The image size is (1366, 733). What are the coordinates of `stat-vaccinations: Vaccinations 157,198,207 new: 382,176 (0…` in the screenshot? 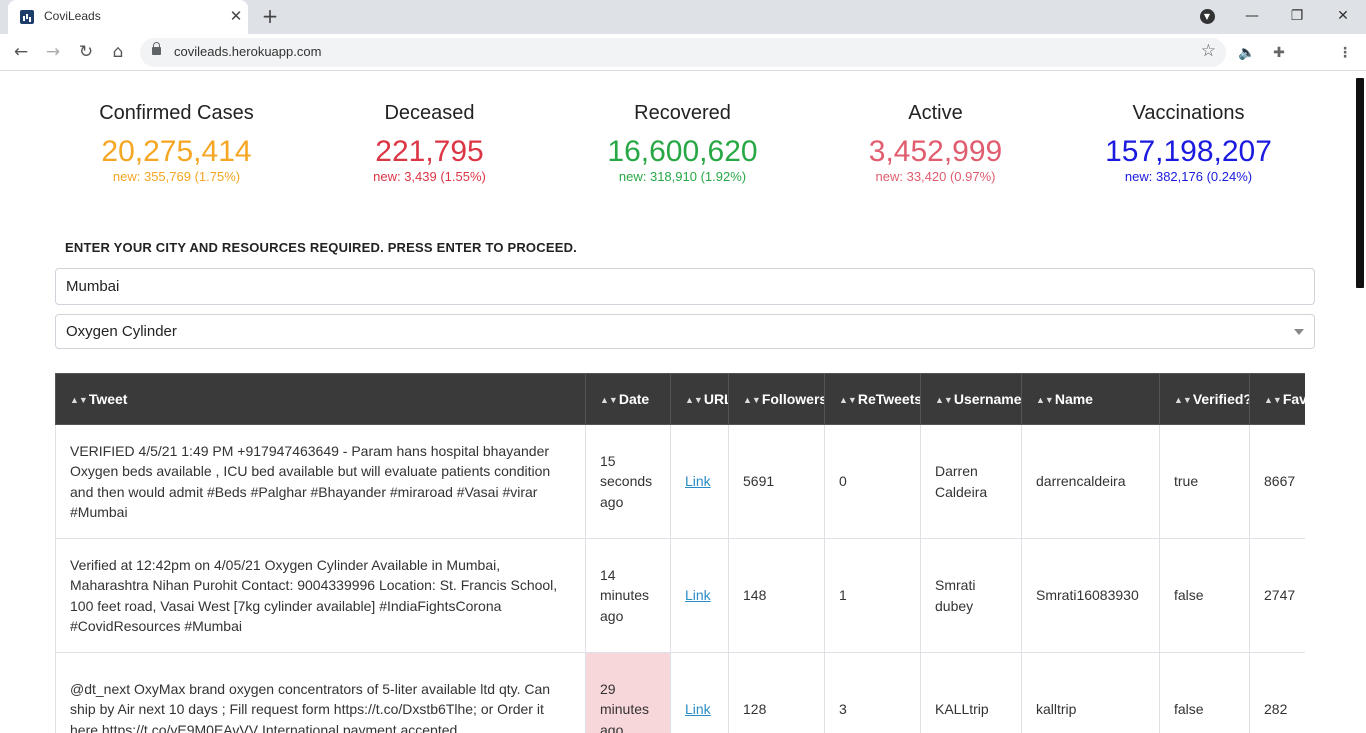 It's located at (1188, 143).